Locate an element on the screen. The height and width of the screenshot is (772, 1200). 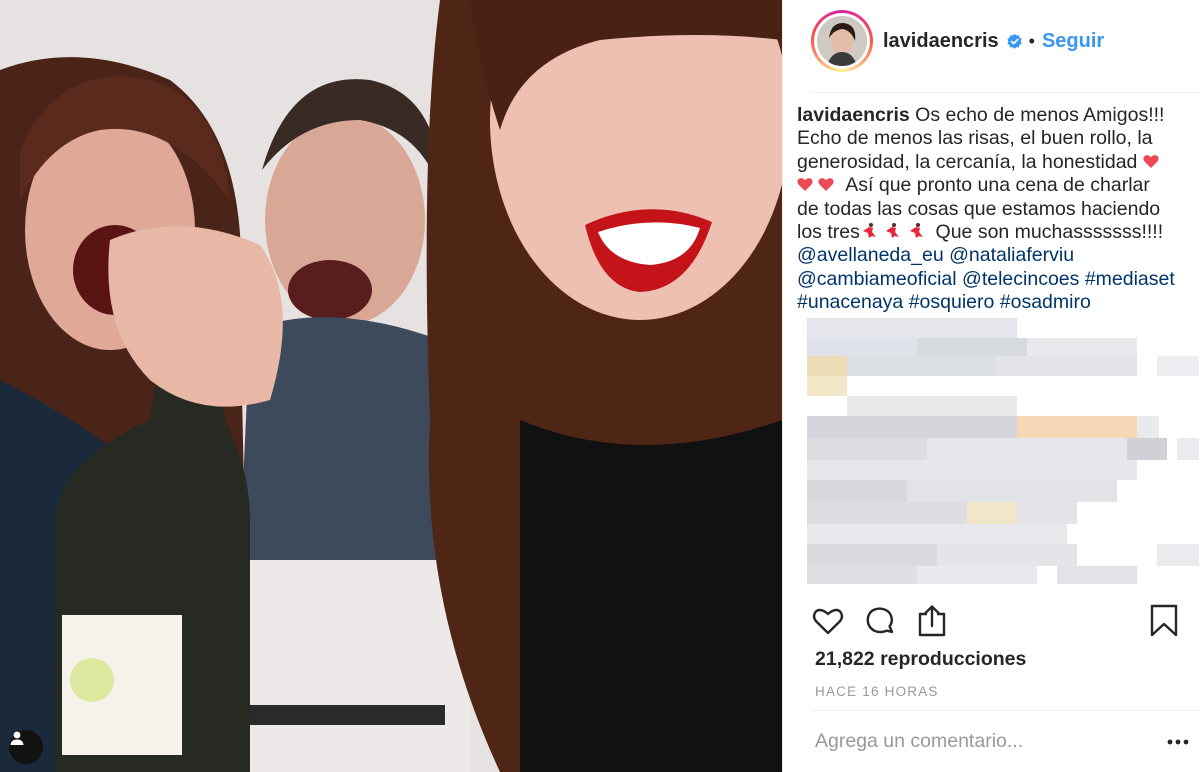
caption-line-3: generosidad, la cercanía, la honestidad is located at coordinates (967, 161).